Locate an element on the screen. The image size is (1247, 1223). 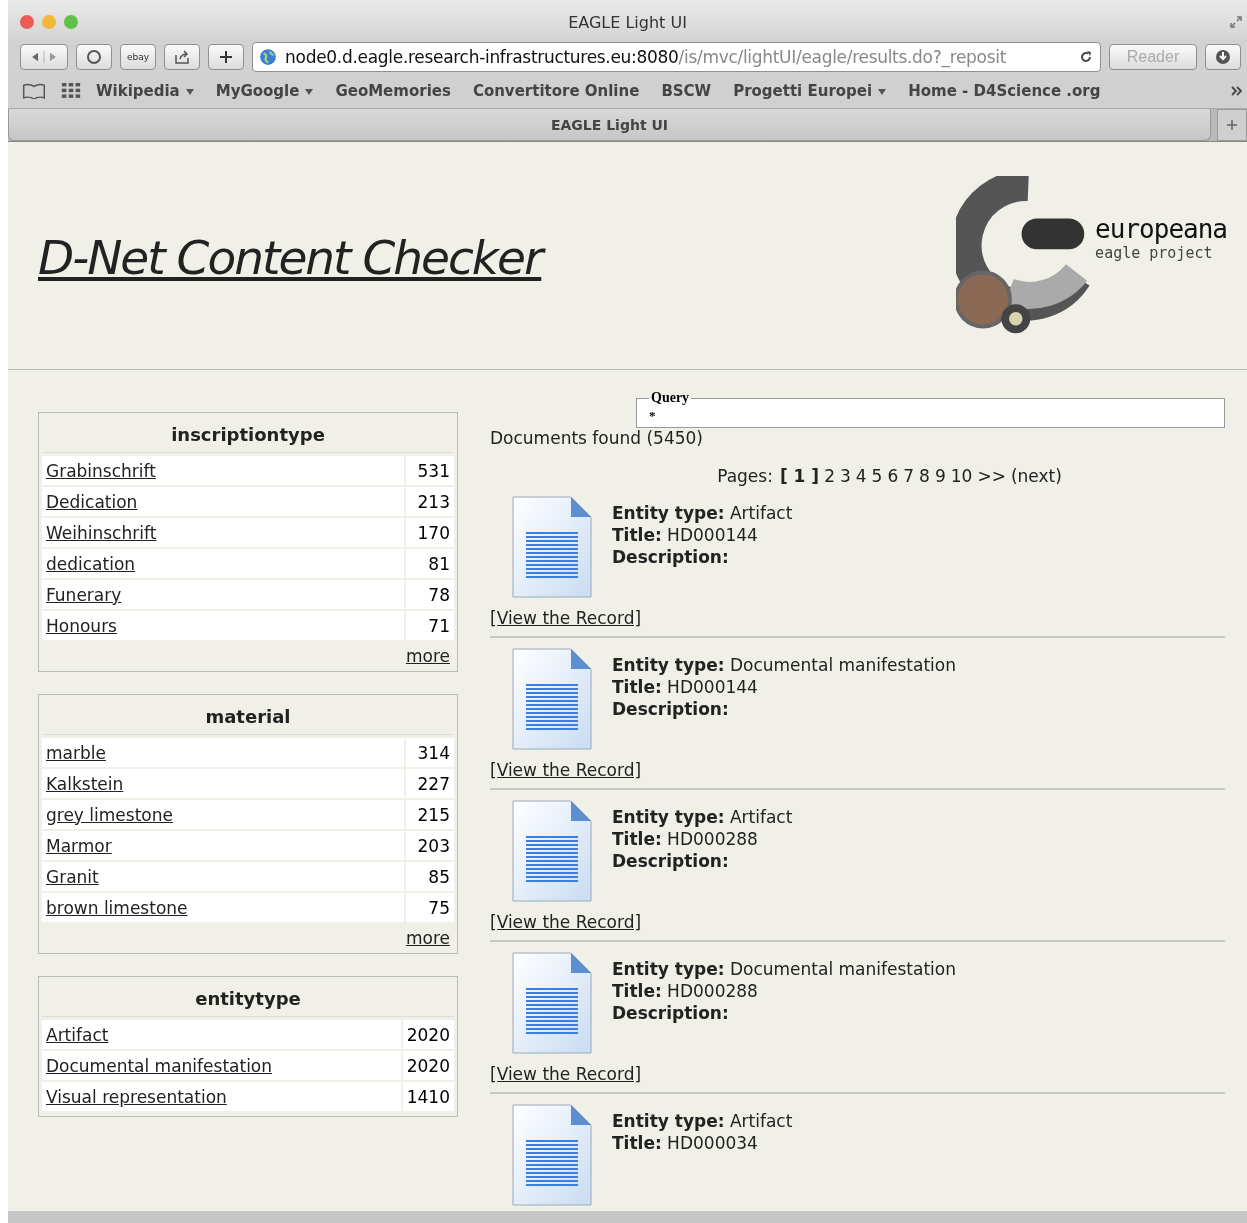
page-link: 10 is located at coordinates (961, 476).